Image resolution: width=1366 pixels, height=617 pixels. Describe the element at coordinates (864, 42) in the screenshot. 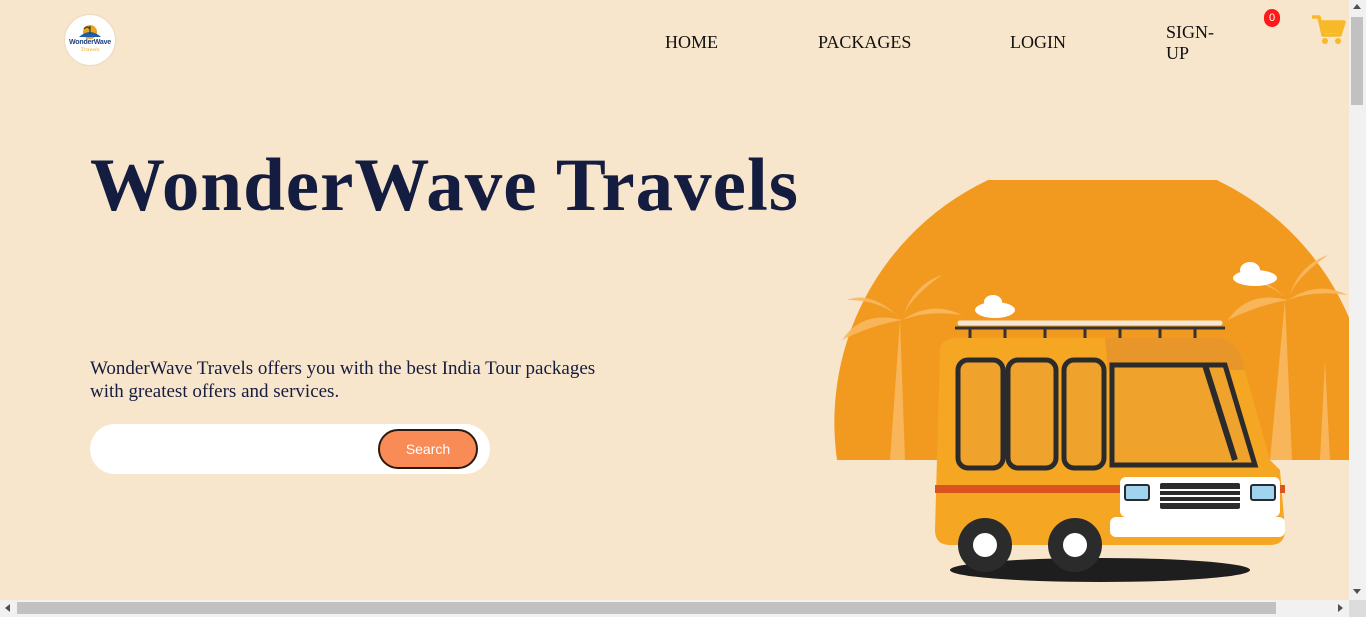

I see `nav-packages-link: PACKAGES` at that location.